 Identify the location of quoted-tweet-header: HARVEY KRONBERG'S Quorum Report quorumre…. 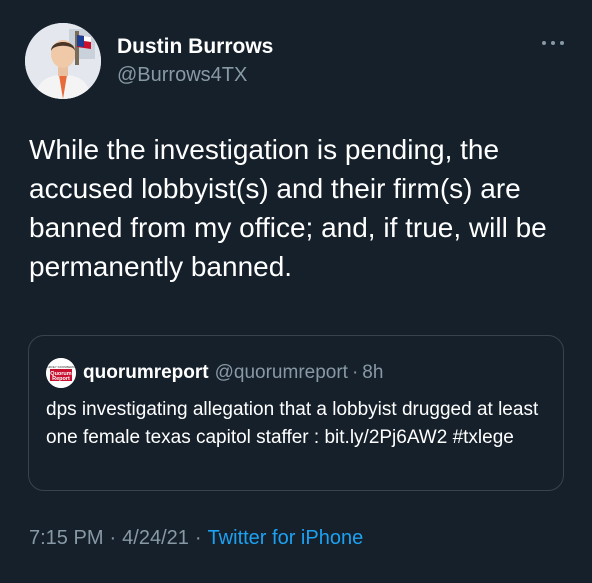
(214, 373).